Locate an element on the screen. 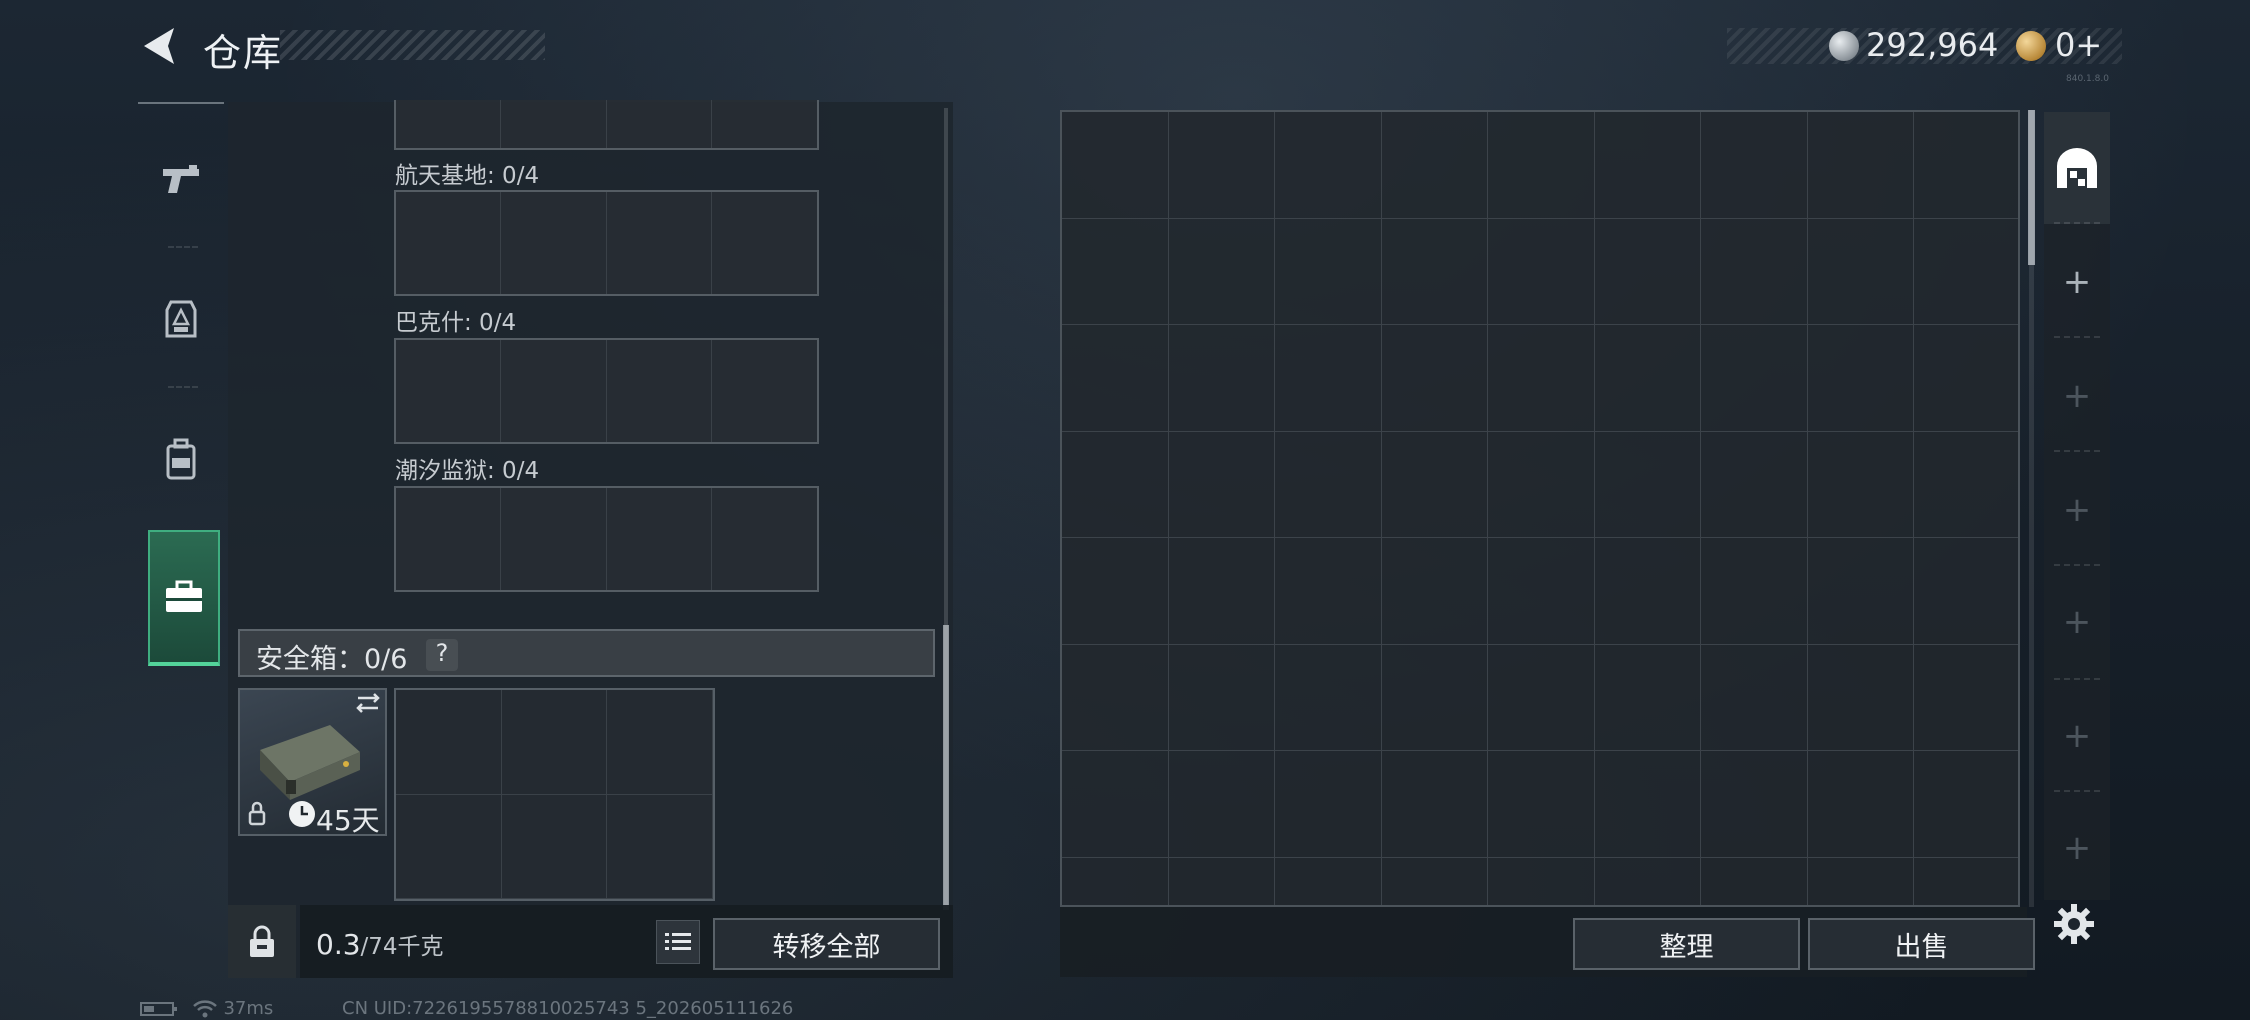 The image size is (2250, 1020). pistol-icon is located at coordinates (181, 179).